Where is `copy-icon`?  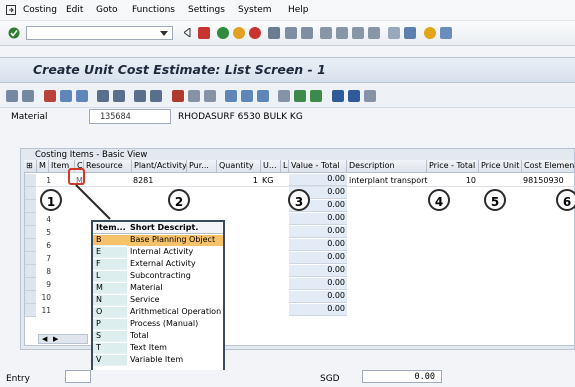 copy-icon is located at coordinates (194, 96).